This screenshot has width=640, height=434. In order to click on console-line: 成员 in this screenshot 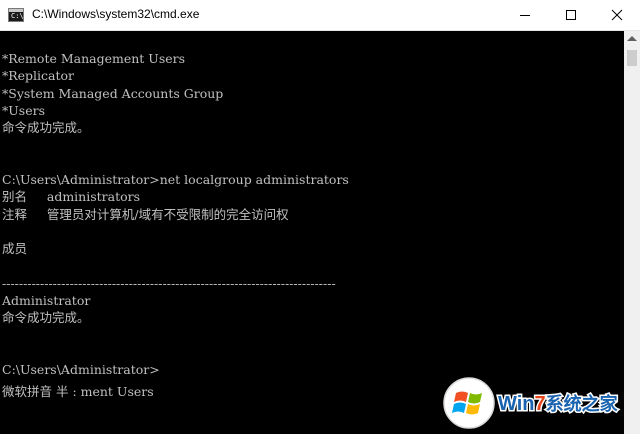, I will do `click(15, 249)`.